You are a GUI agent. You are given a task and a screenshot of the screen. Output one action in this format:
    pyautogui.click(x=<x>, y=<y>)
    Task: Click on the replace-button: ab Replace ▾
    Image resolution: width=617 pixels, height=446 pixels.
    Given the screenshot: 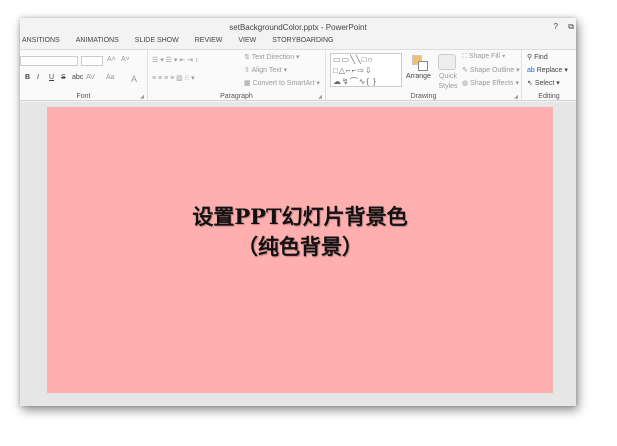 What is the action you would take?
    pyautogui.click(x=547, y=70)
    